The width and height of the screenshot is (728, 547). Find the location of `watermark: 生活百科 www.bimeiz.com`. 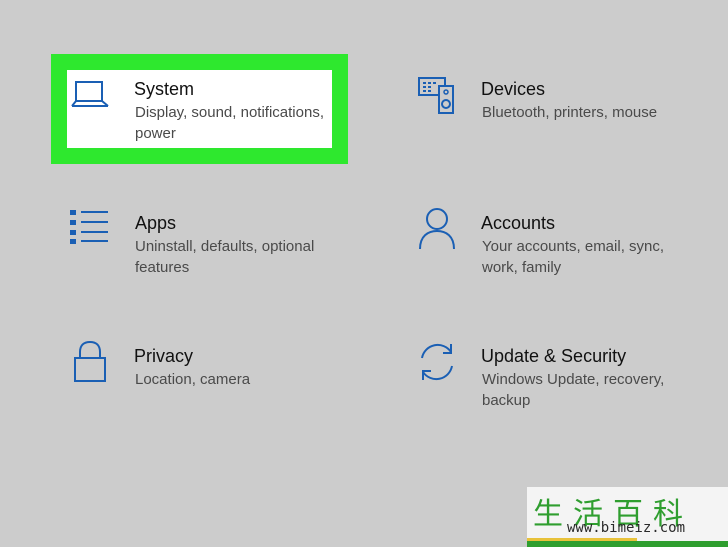

watermark: 生活百科 www.bimeiz.com is located at coordinates (627, 517).